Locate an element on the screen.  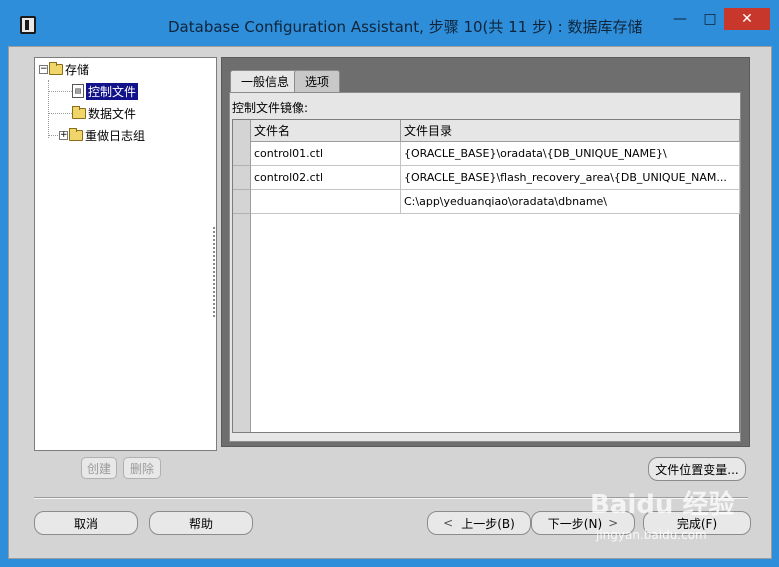
tree-node-redo-log-groups: + 重做日志组 is located at coordinates (102, 135).